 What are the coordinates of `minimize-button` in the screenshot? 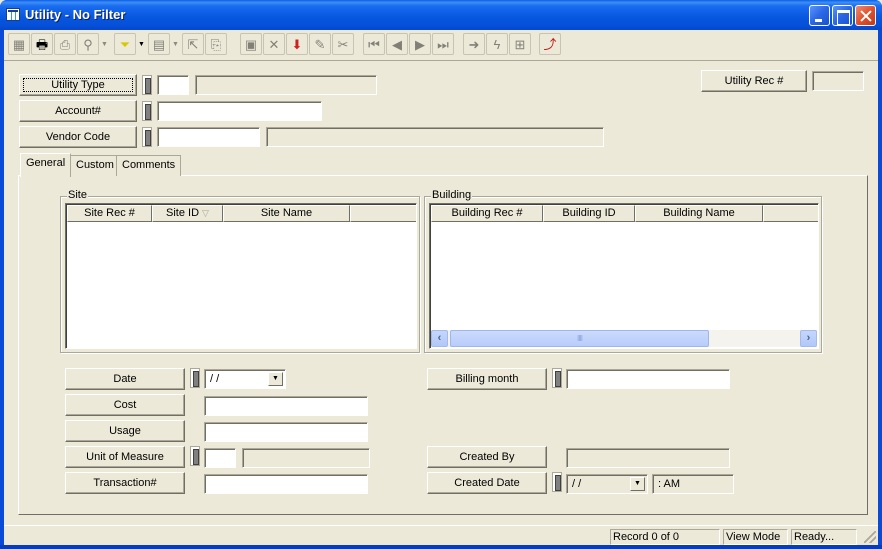 It's located at (819, 15).